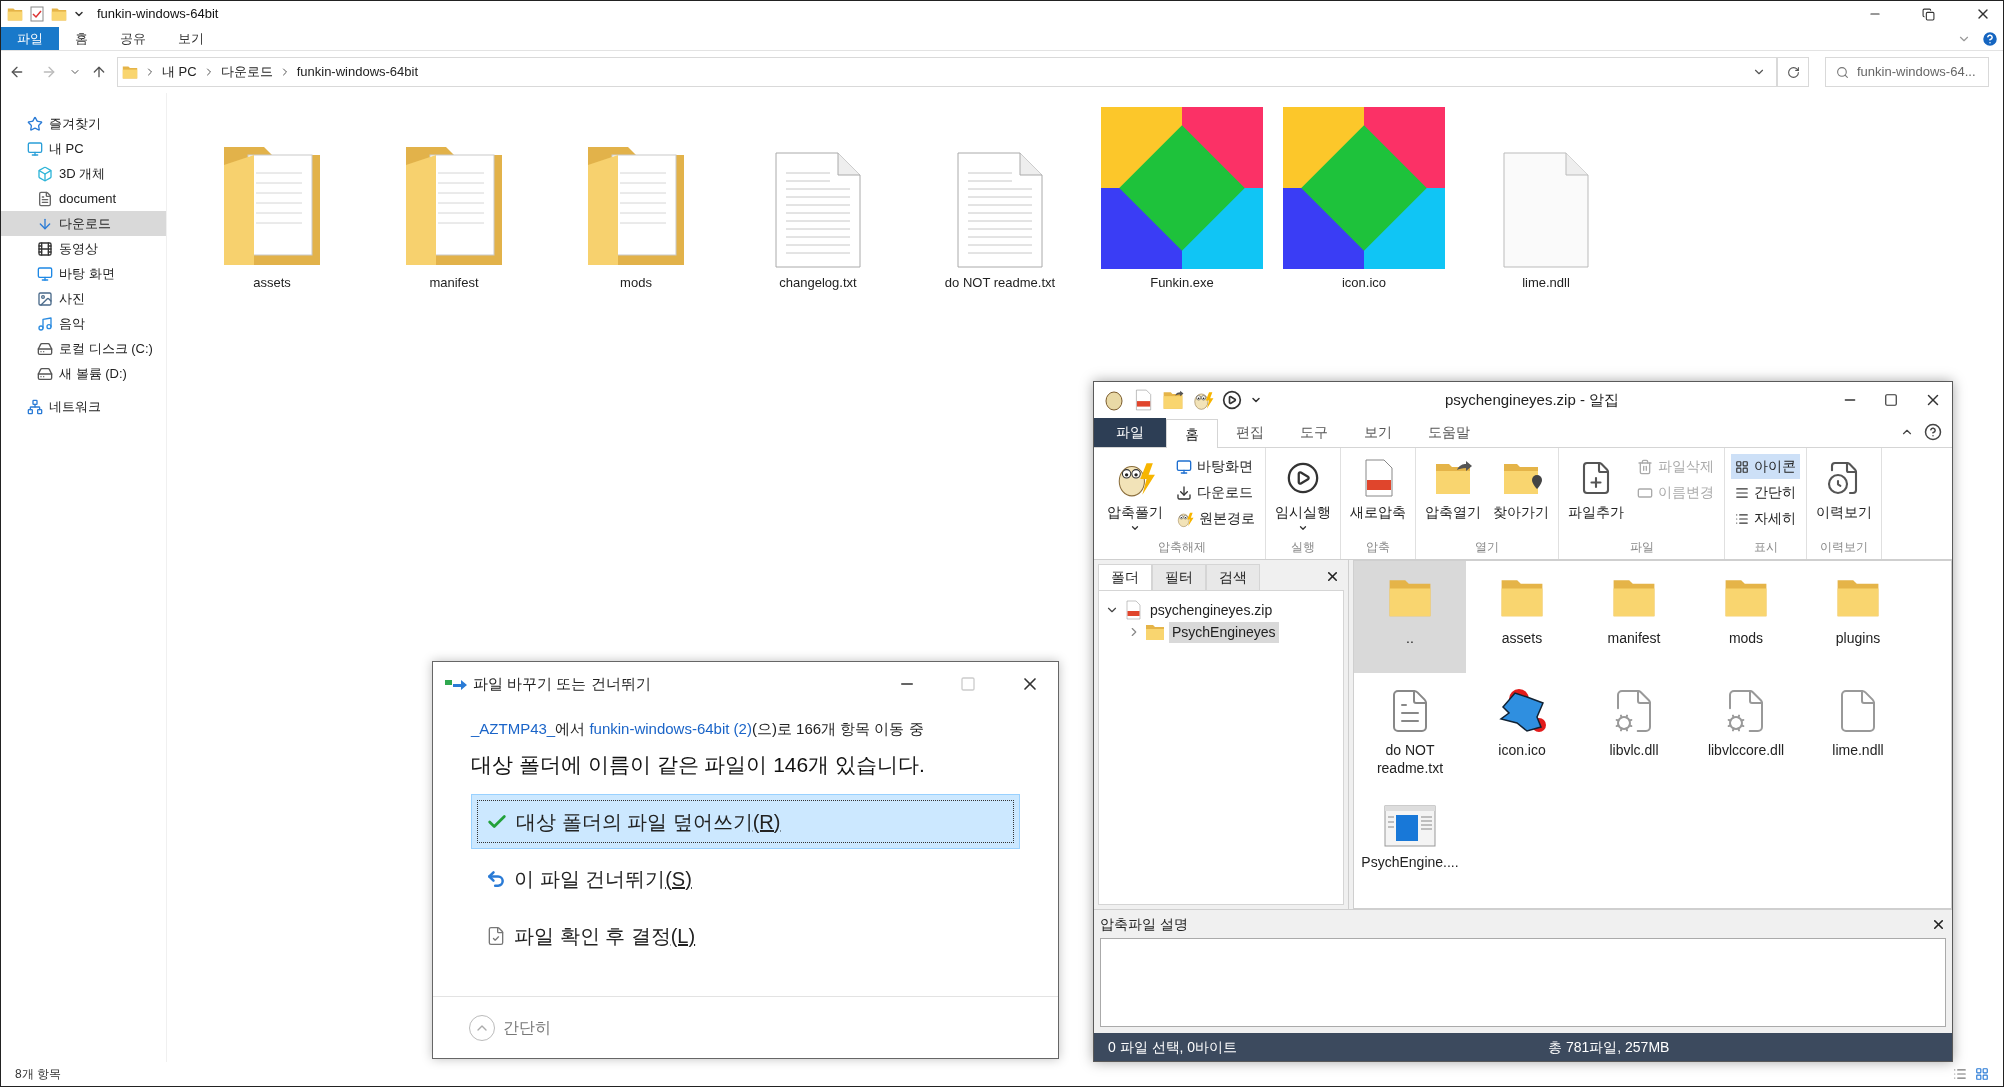 Image resolution: width=2004 pixels, height=1087 pixels. What do you see at coordinates (1928, 14) in the screenshot?
I see `restore-icon` at bounding box center [1928, 14].